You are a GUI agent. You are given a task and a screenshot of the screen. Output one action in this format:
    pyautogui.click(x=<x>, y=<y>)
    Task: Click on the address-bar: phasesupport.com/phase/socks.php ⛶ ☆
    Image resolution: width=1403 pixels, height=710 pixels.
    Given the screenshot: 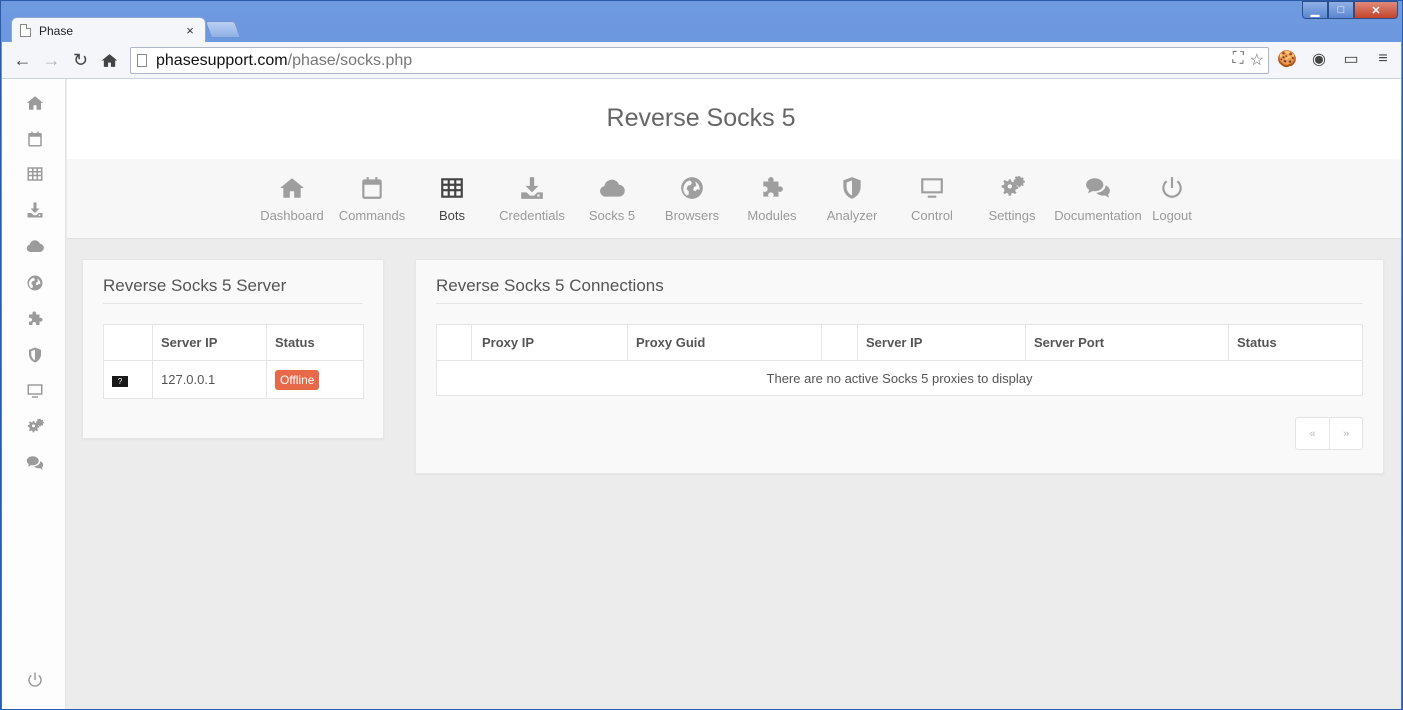 What is the action you would take?
    pyautogui.click(x=699, y=60)
    